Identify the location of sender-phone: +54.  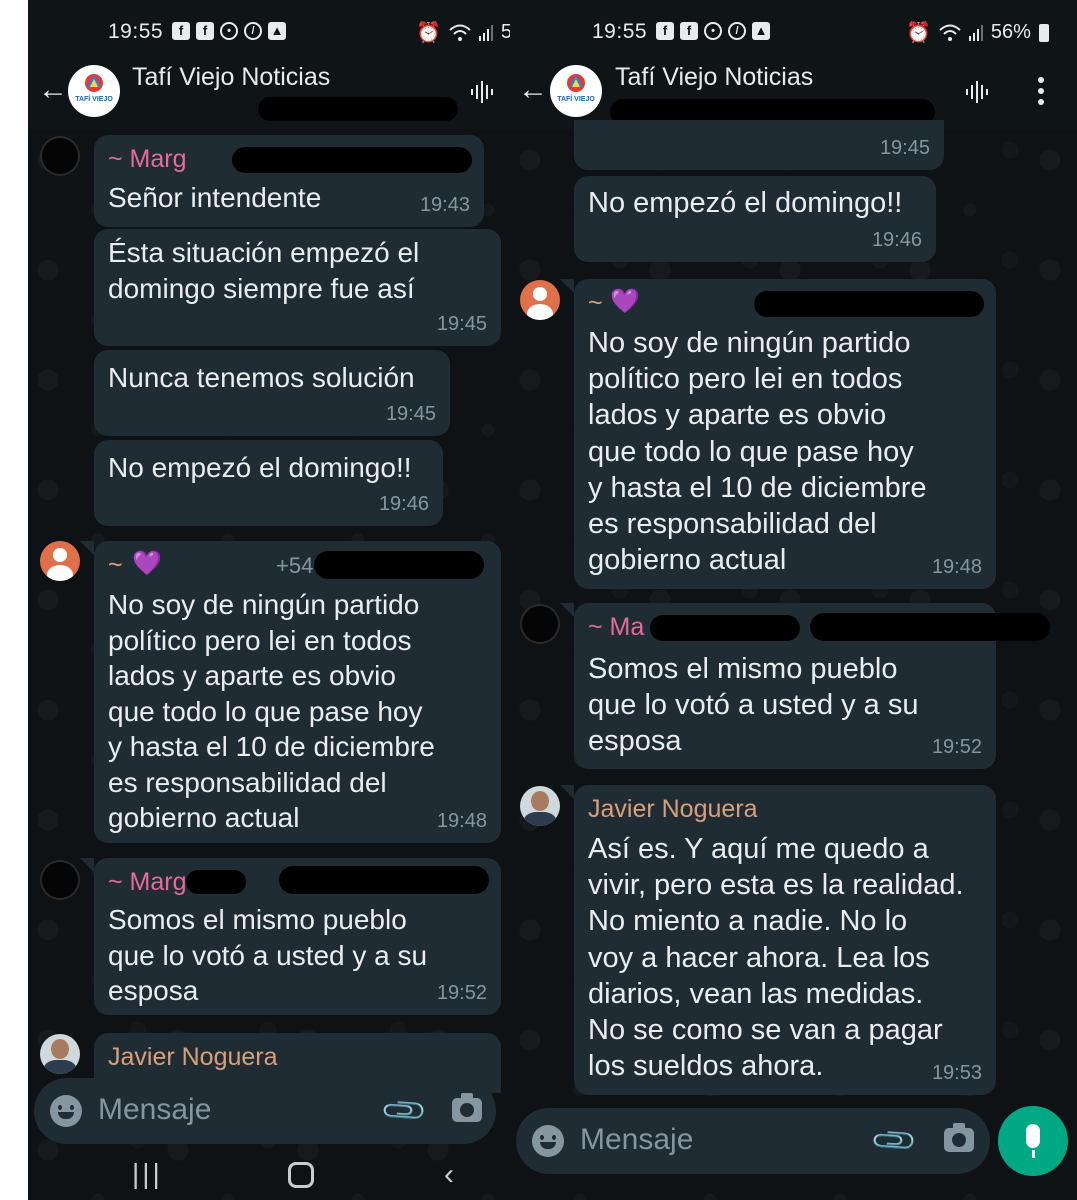
(295, 565).